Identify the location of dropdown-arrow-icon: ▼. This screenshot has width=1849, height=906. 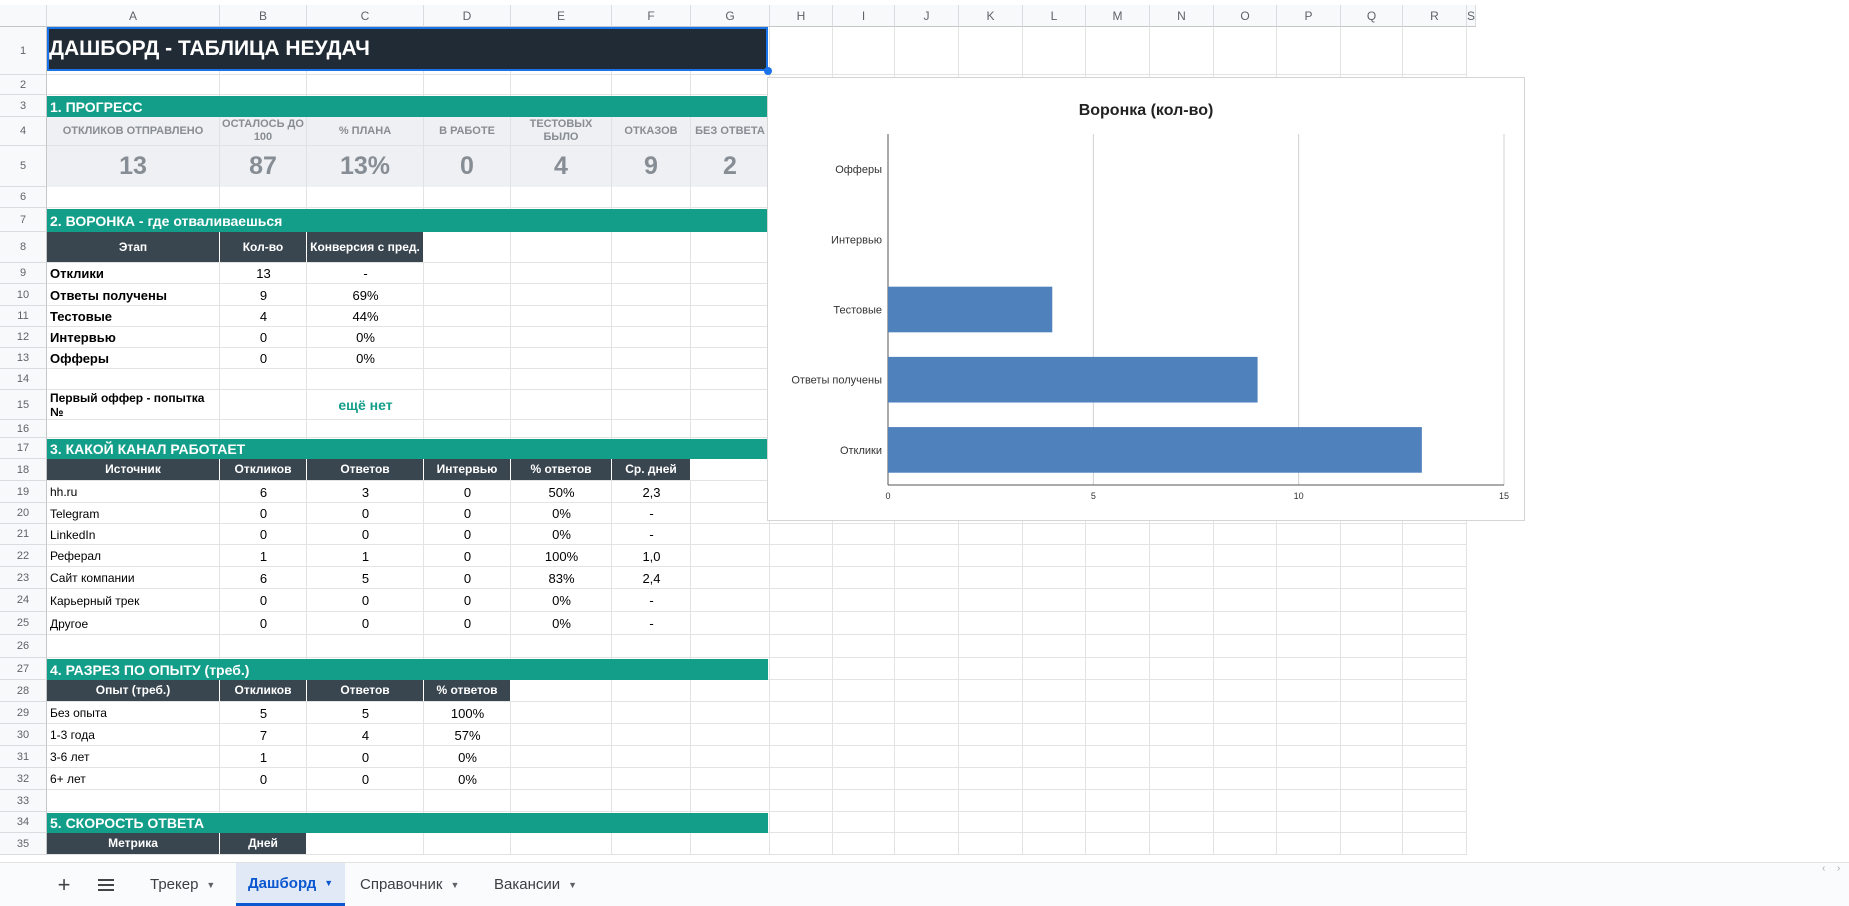
(572, 885).